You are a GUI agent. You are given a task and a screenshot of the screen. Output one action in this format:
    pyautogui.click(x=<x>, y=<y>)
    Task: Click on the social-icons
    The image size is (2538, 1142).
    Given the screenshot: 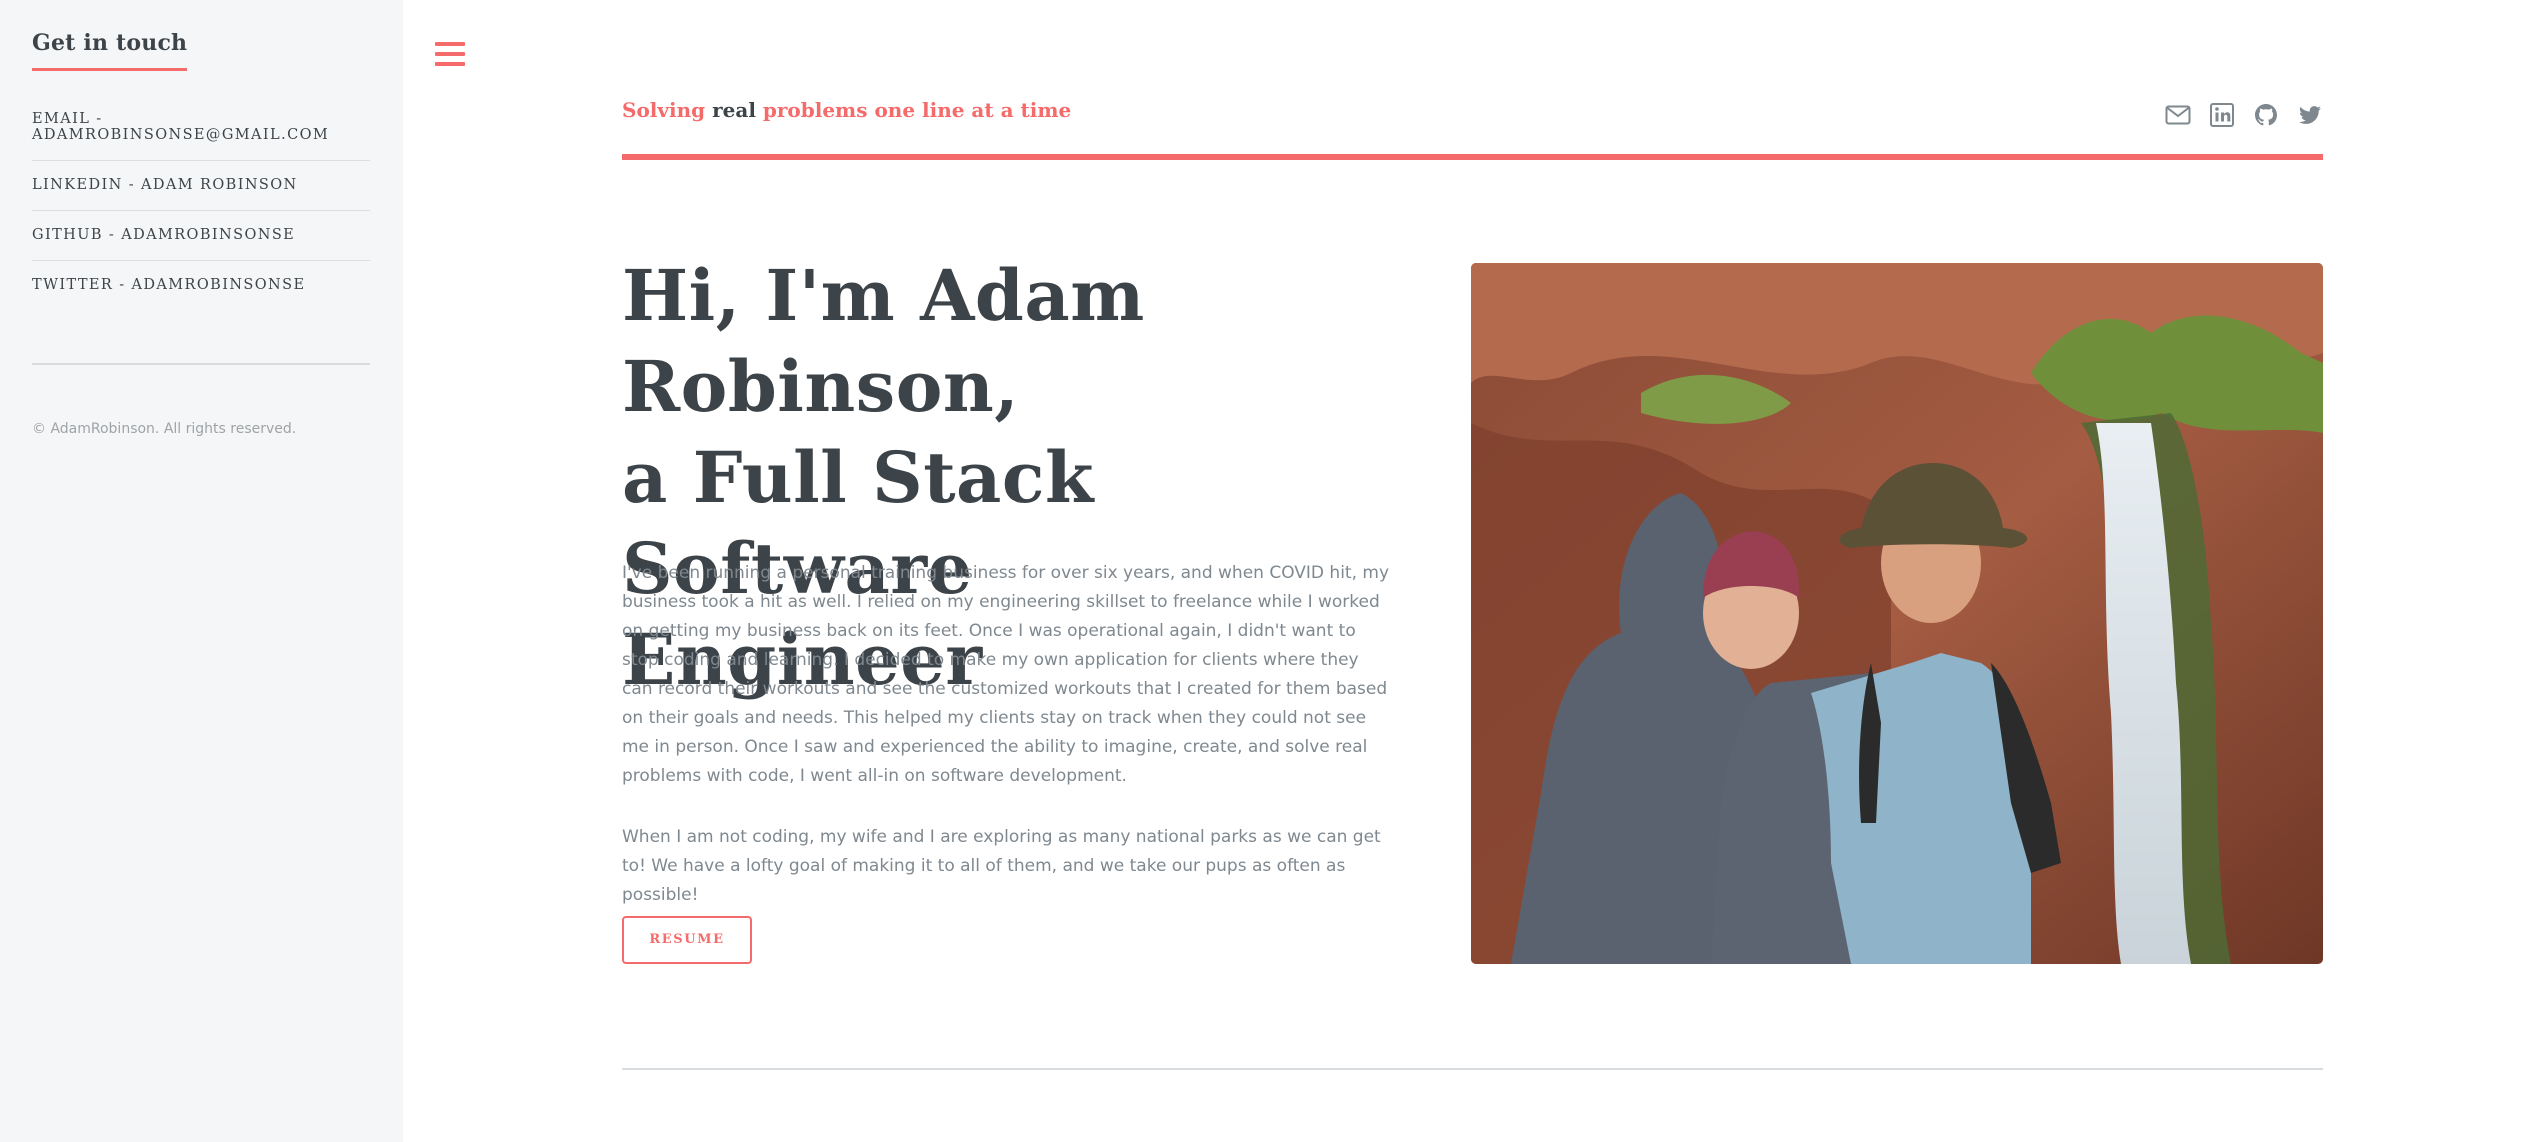 What is the action you would take?
    pyautogui.click(x=2235, y=115)
    